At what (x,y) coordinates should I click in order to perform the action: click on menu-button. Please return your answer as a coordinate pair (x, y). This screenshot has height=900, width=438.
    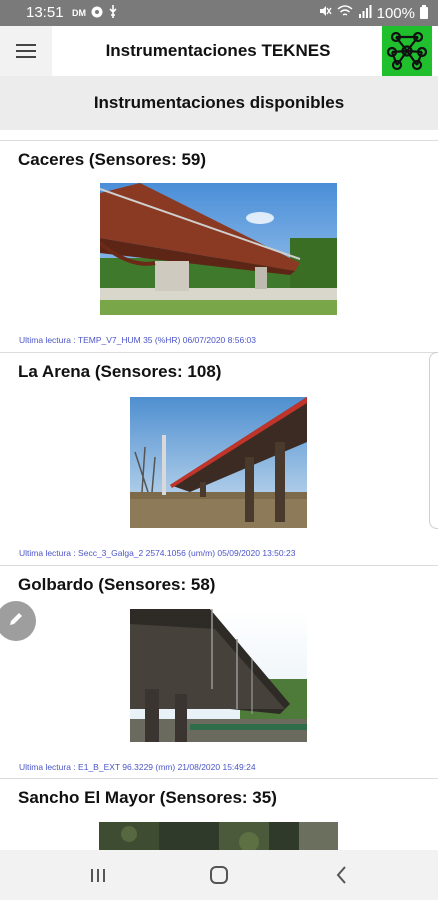
    Looking at the image, I should click on (26, 51).